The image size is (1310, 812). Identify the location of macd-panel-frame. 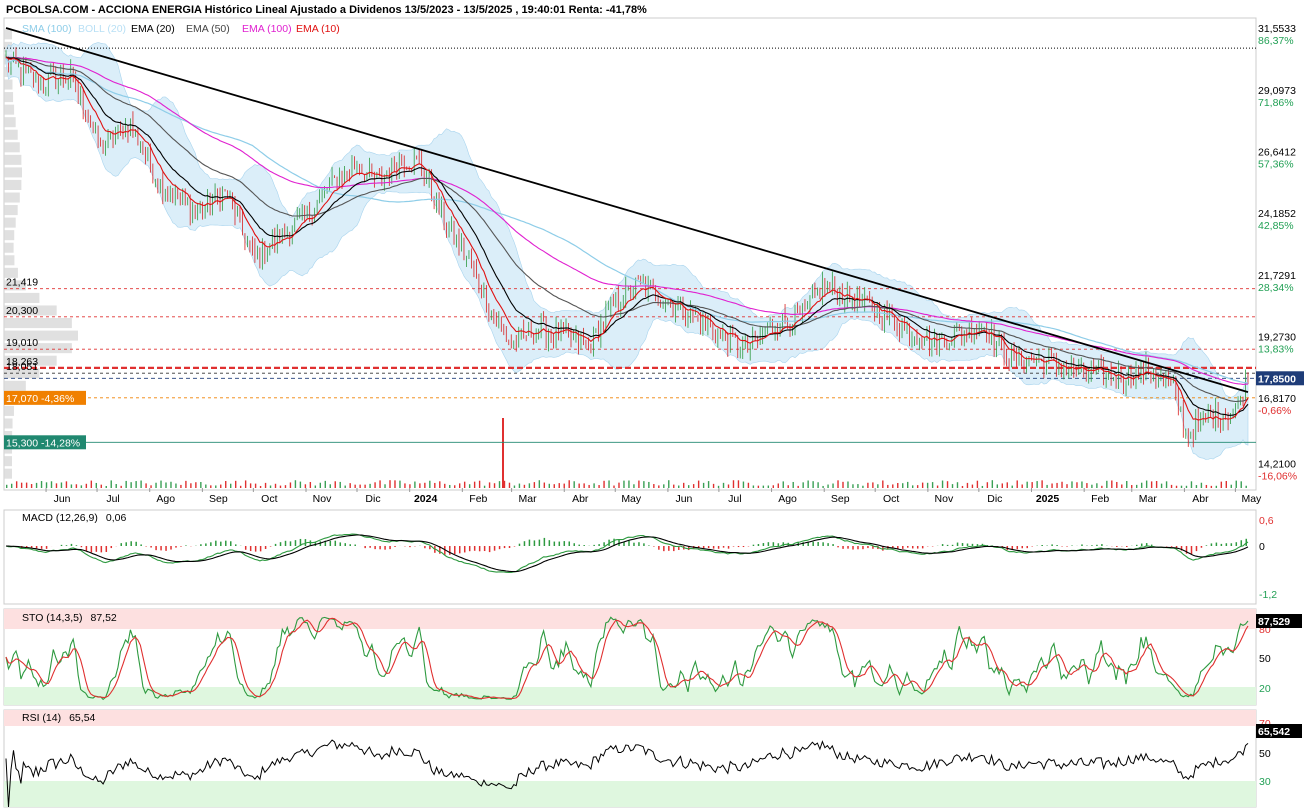
(630, 557).